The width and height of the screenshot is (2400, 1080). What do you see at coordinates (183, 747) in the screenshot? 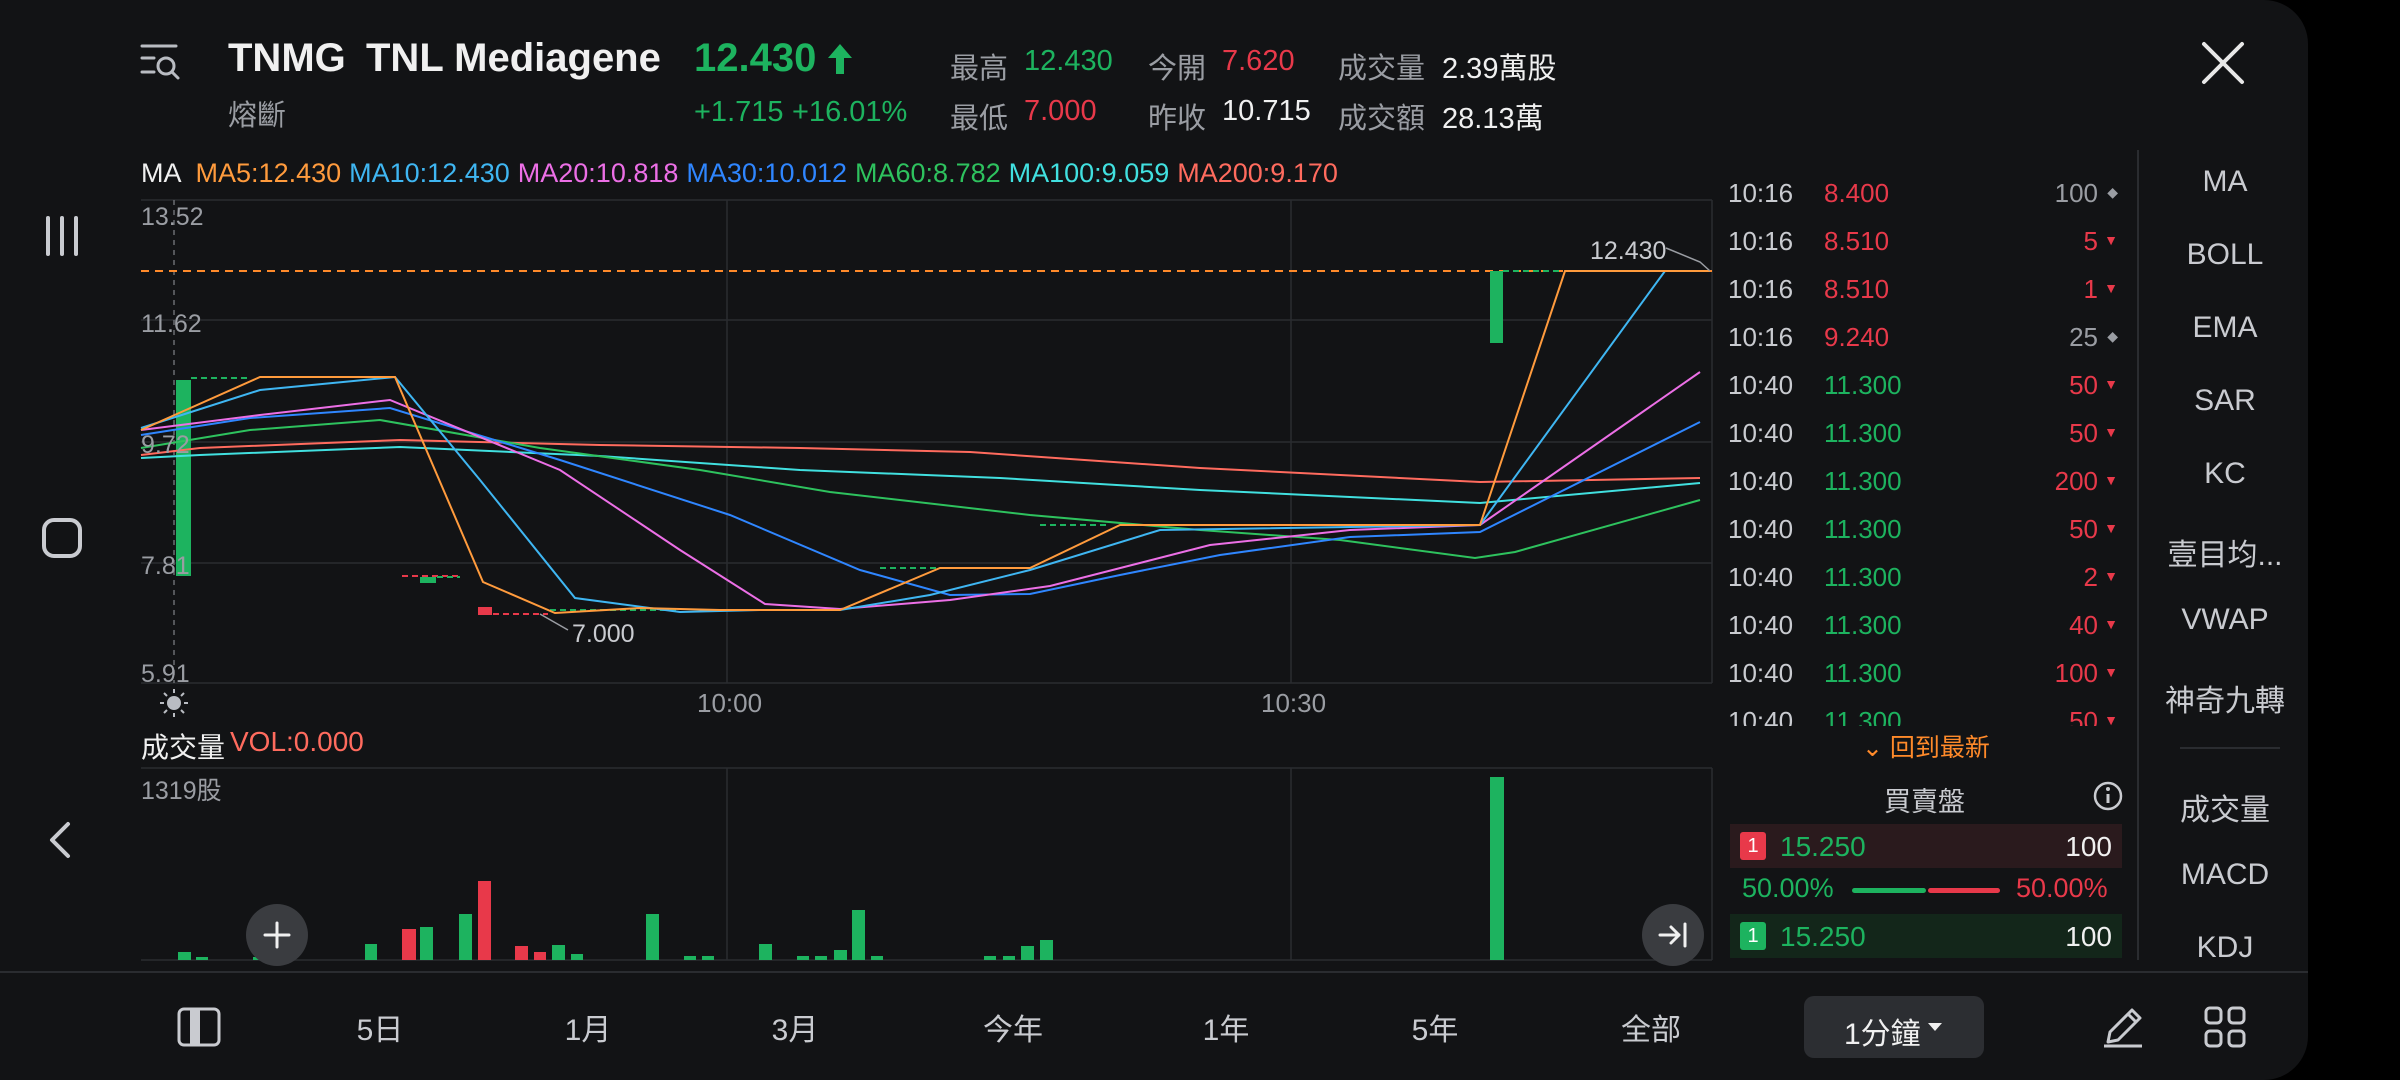
I see `volume-title: 成交量` at bounding box center [183, 747].